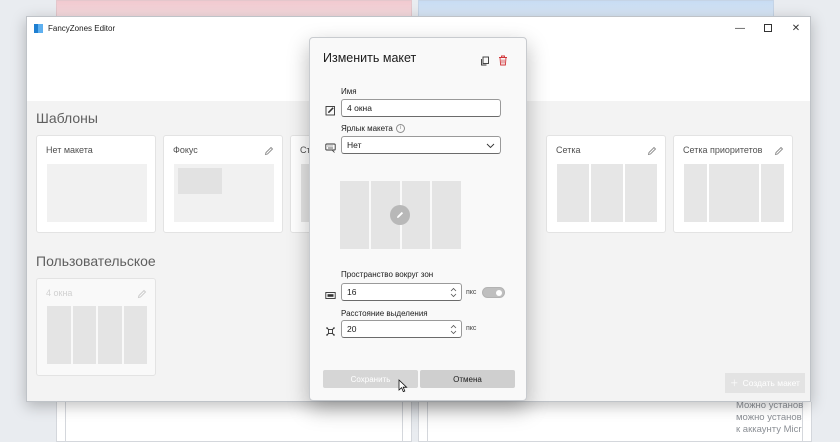 The image size is (840, 442). I want to click on shortcut-label: Ярлык макета, so click(367, 128).